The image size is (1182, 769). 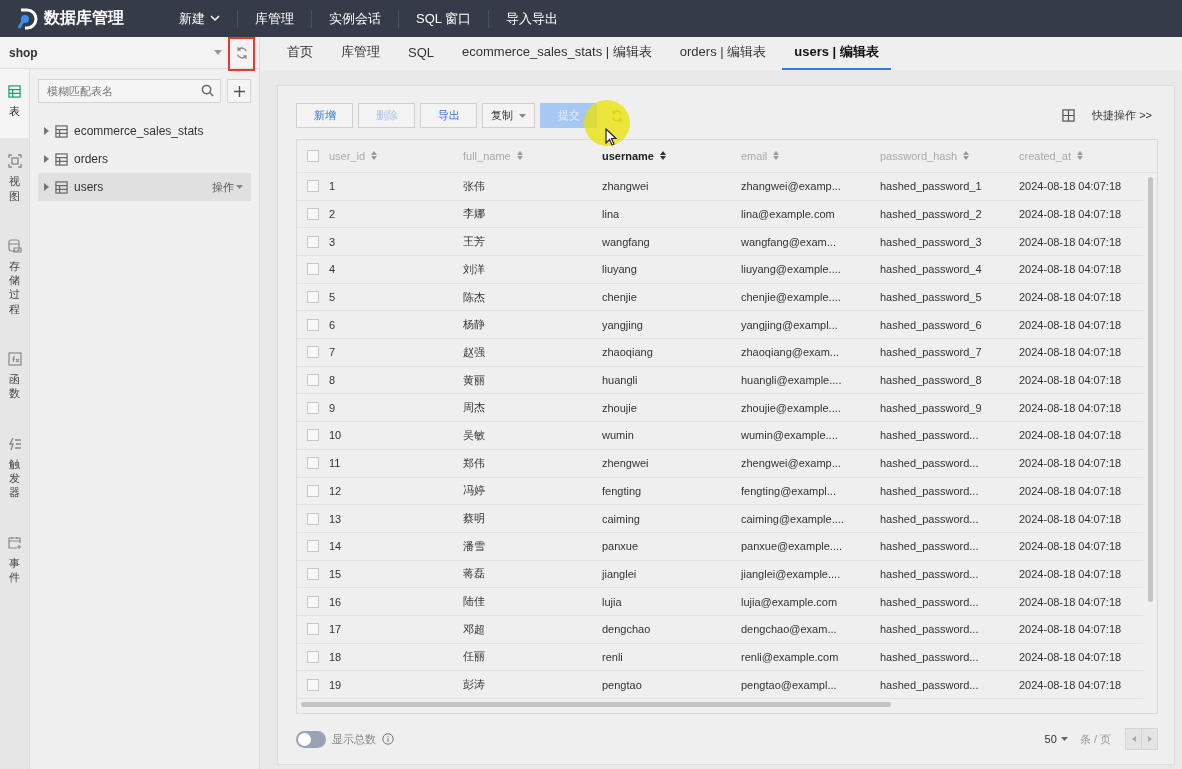 What do you see at coordinates (1056, 739) in the screenshot?
I see `page-size-select: 50` at bounding box center [1056, 739].